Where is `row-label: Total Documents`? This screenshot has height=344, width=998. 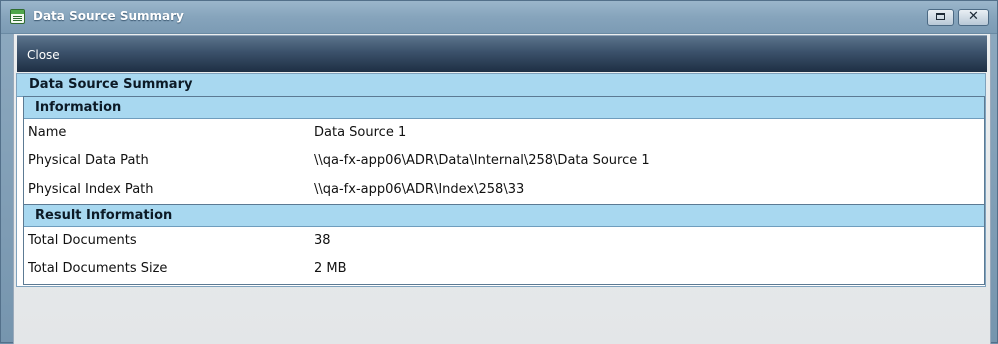 row-label: Total Documents is located at coordinates (82, 240).